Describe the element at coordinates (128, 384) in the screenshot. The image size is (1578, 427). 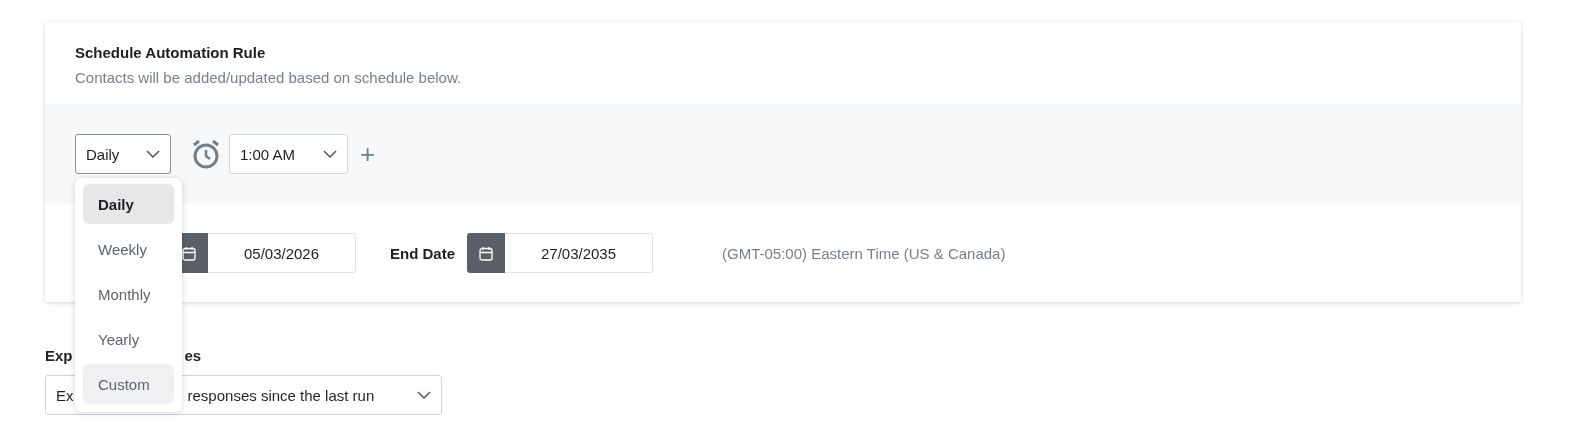
I see `menu-item: Custom` at that location.